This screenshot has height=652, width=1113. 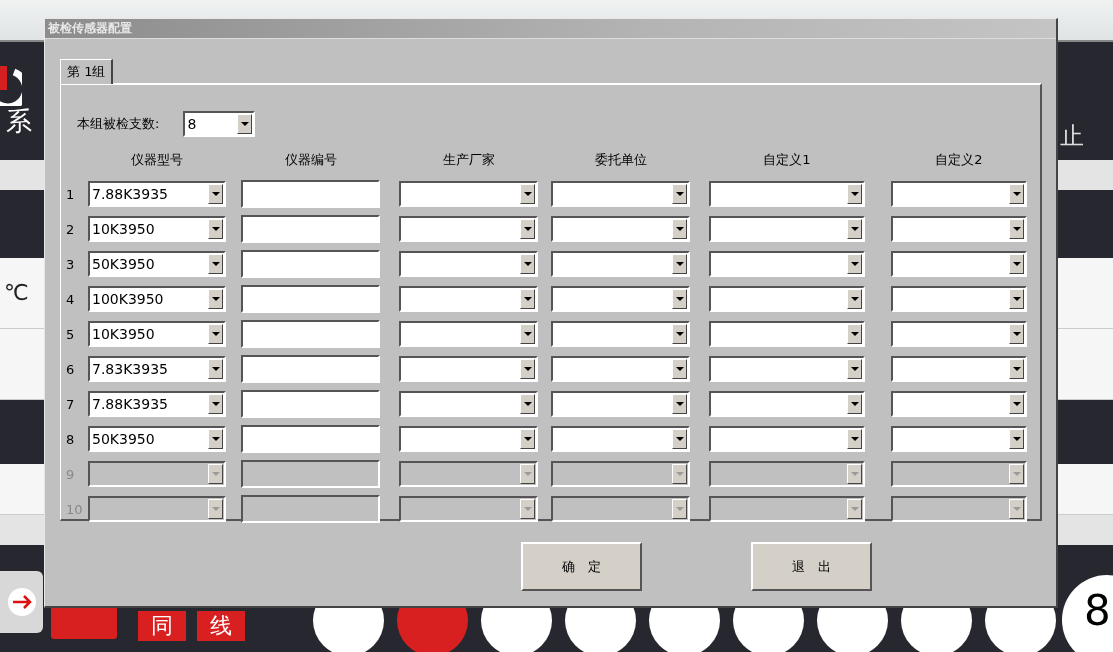 What do you see at coordinates (16, 292) in the screenshot?
I see `temperature-unit: ℃` at bounding box center [16, 292].